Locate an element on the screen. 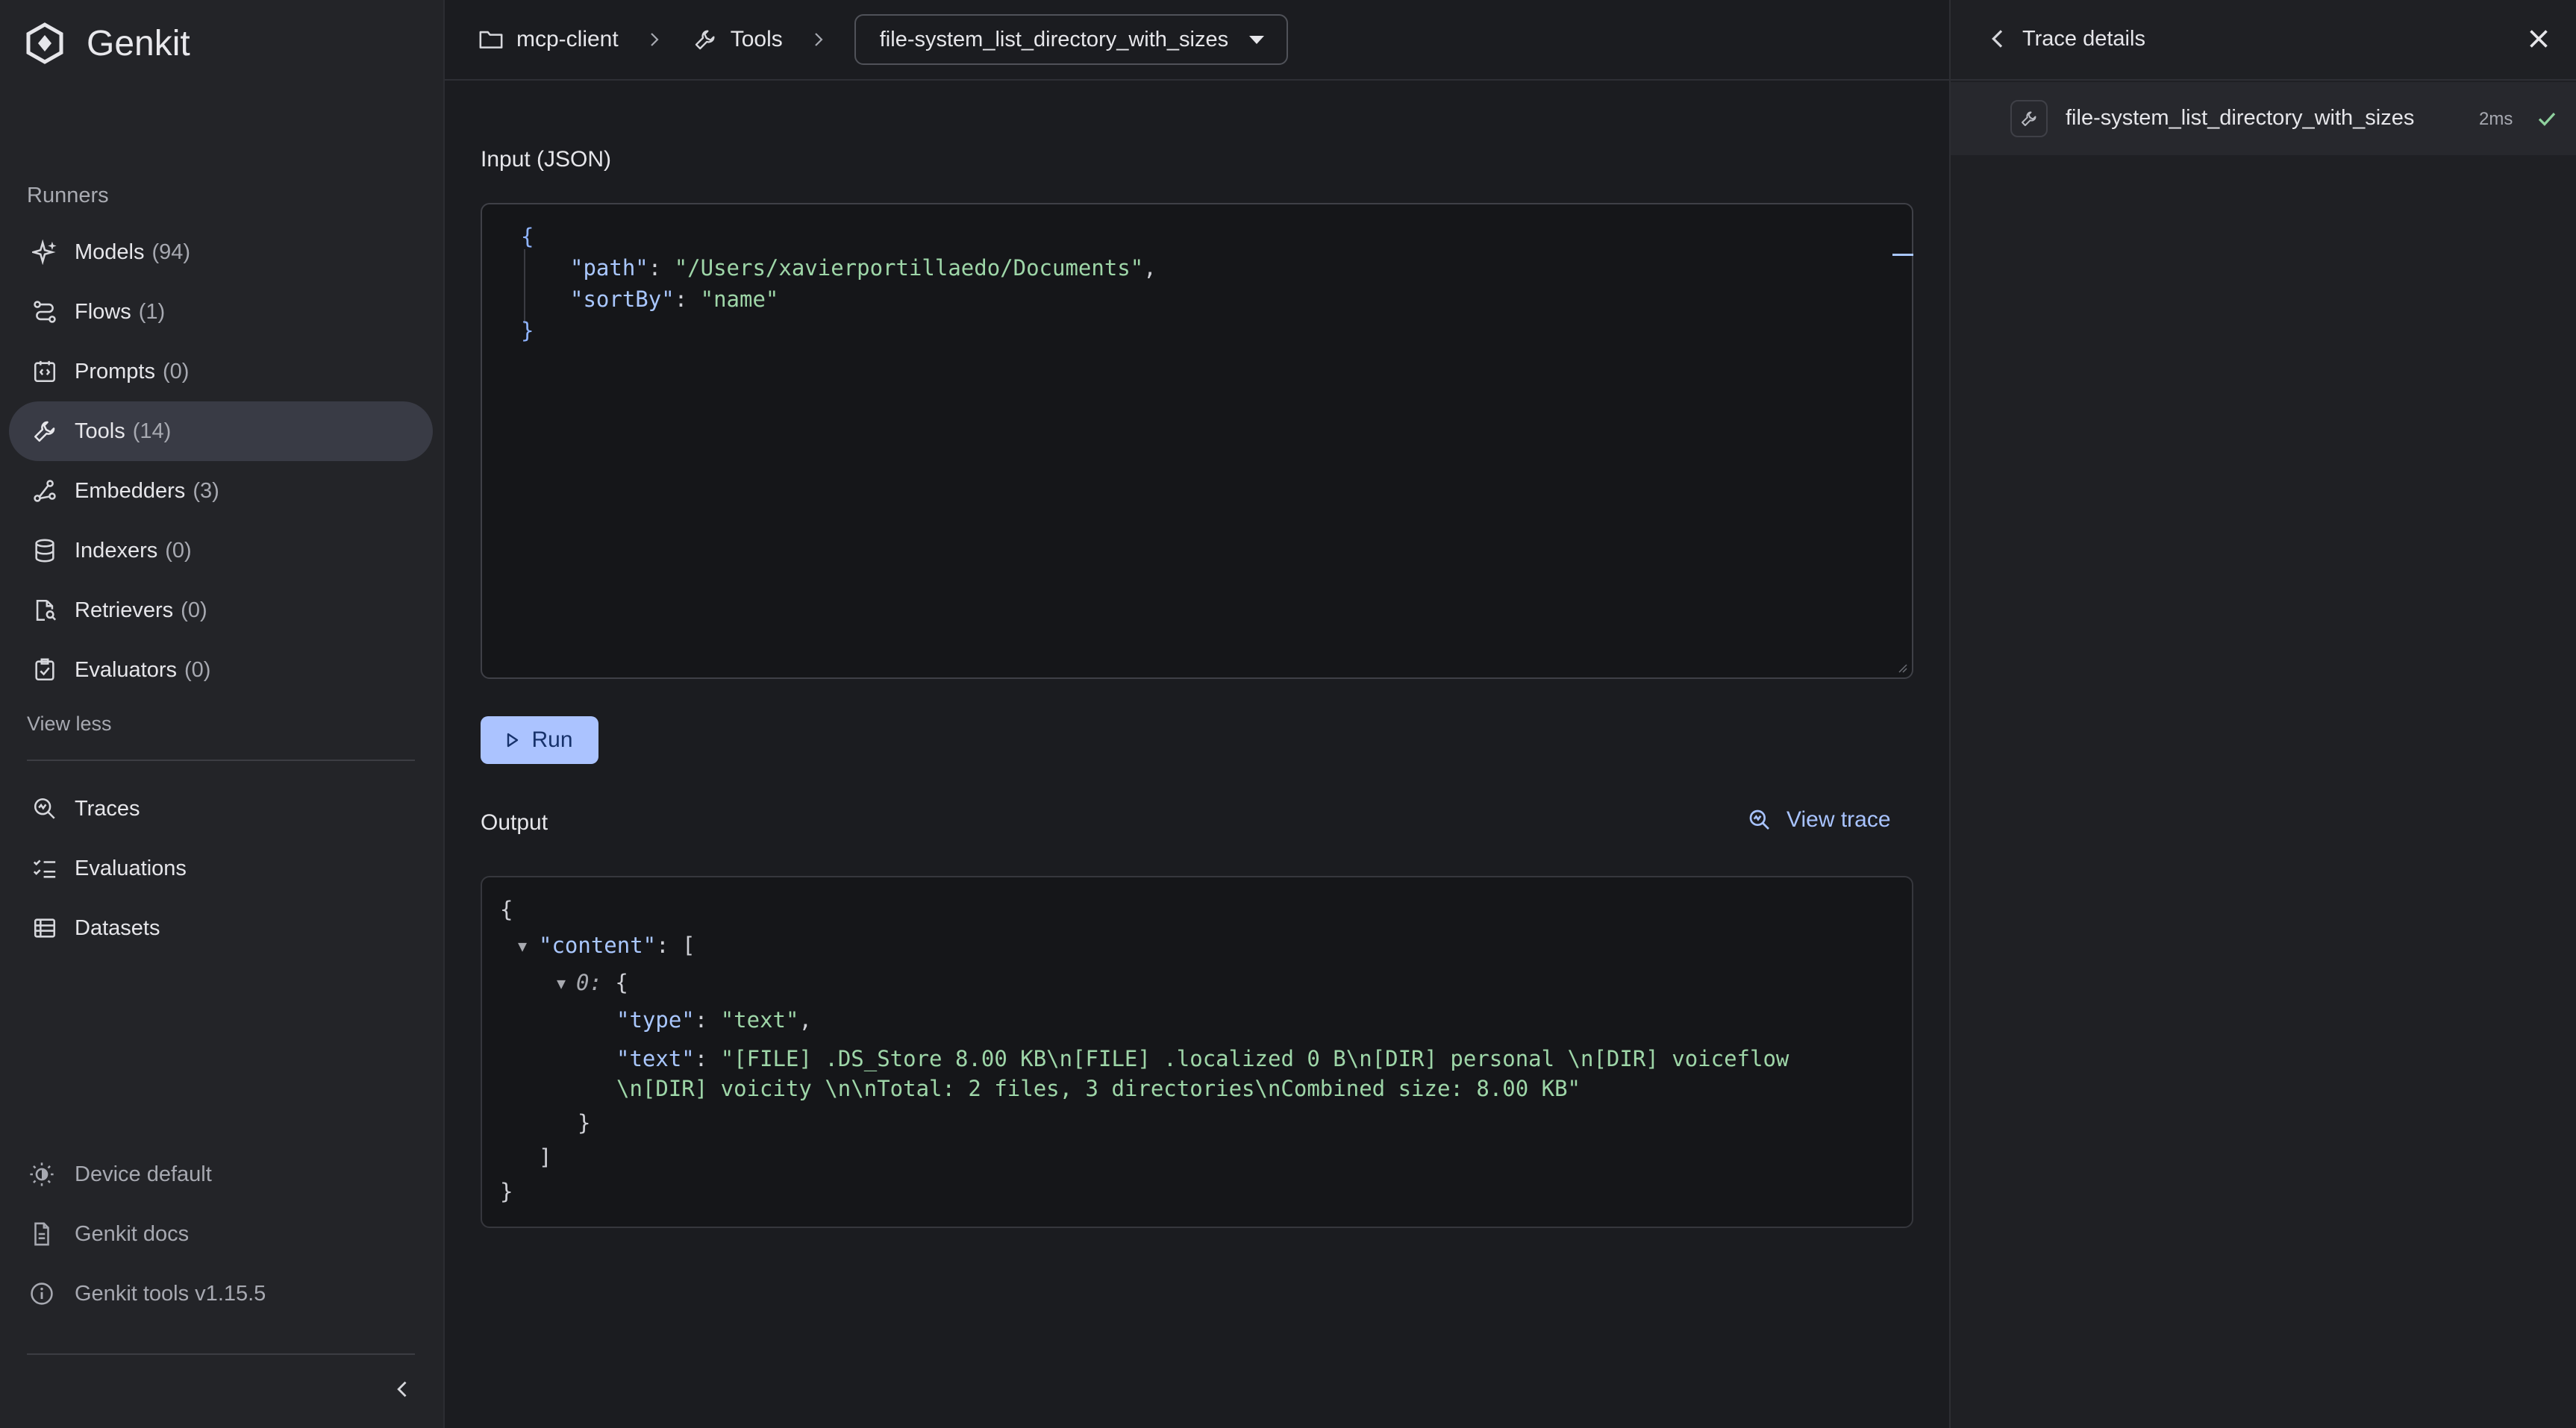  breadcrumb-section-label: Tools is located at coordinates (756, 39).